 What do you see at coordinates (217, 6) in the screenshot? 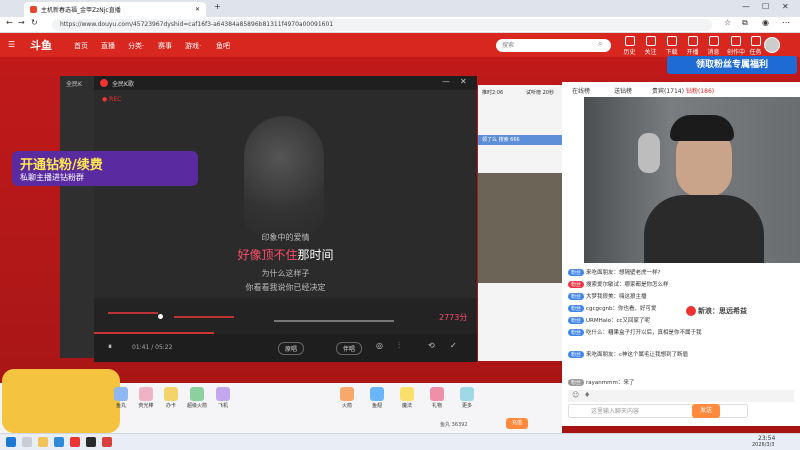
I see `new-tab-icon: +` at bounding box center [217, 6].